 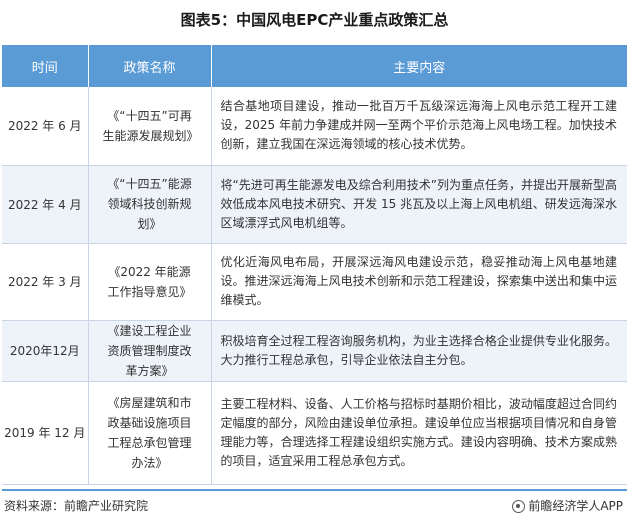 What do you see at coordinates (150, 126) in the screenshot?
I see `policy-name-cell: 《“十四五”可再生能源发展规划》` at bounding box center [150, 126].